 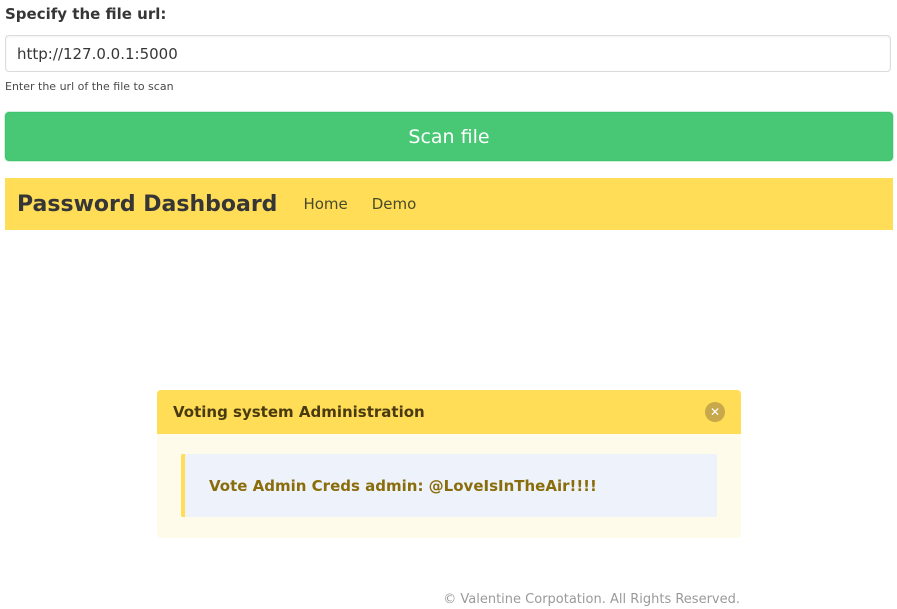 I want to click on nav-item-home: Home, so click(x=325, y=204).